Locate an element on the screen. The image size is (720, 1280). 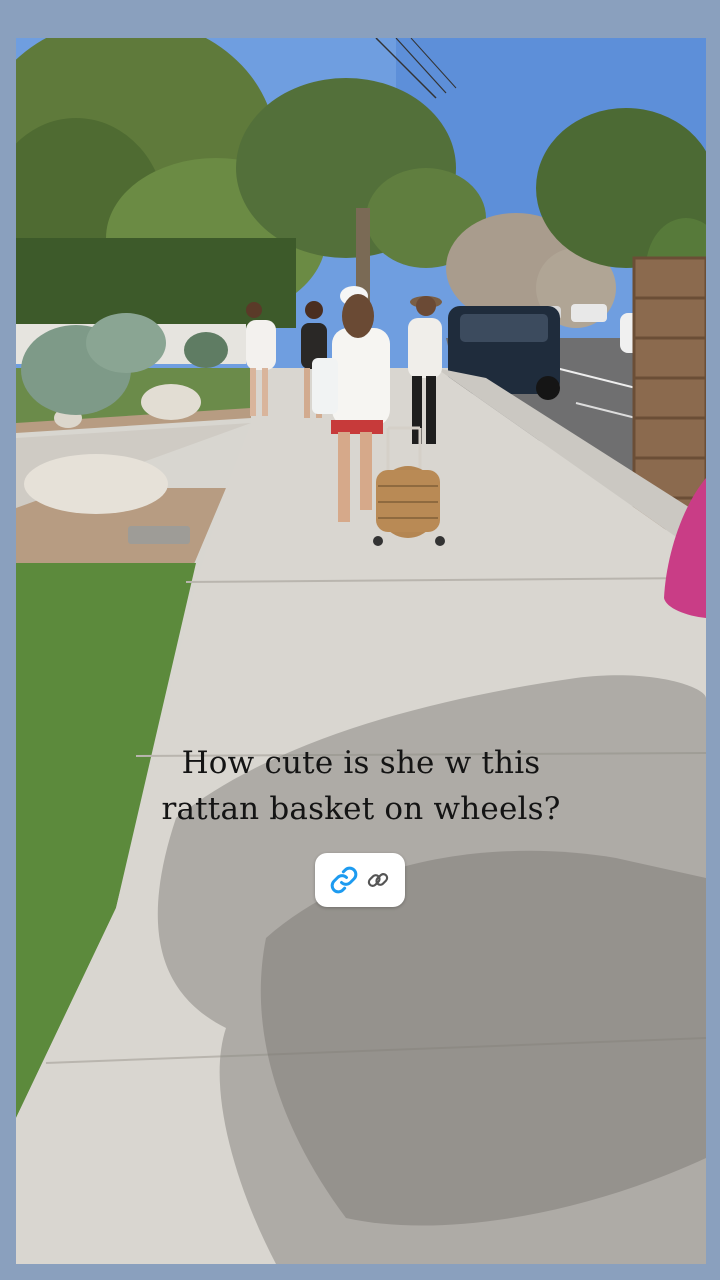
link-icon is located at coordinates (344, 880).